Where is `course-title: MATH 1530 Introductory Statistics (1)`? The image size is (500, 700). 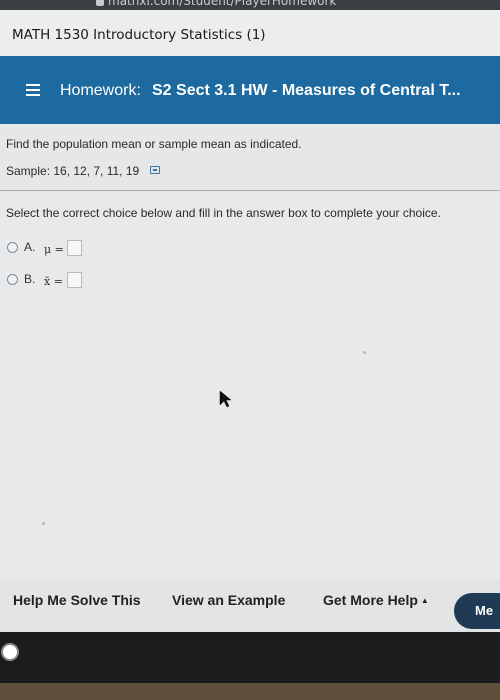 course-title: MATH 1530 Introductory Statistics (1) is located at coordinates (139, 35).